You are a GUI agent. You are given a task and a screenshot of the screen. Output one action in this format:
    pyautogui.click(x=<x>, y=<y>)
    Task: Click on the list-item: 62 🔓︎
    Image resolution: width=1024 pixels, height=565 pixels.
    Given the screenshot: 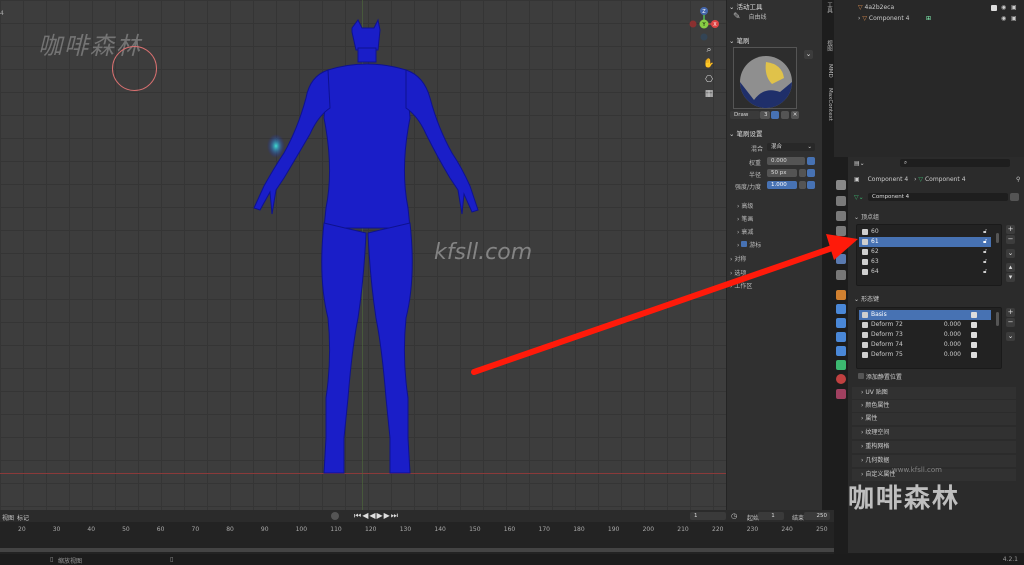 What is the action you would take?
    pyautogui.click(x=925, y=252)
    